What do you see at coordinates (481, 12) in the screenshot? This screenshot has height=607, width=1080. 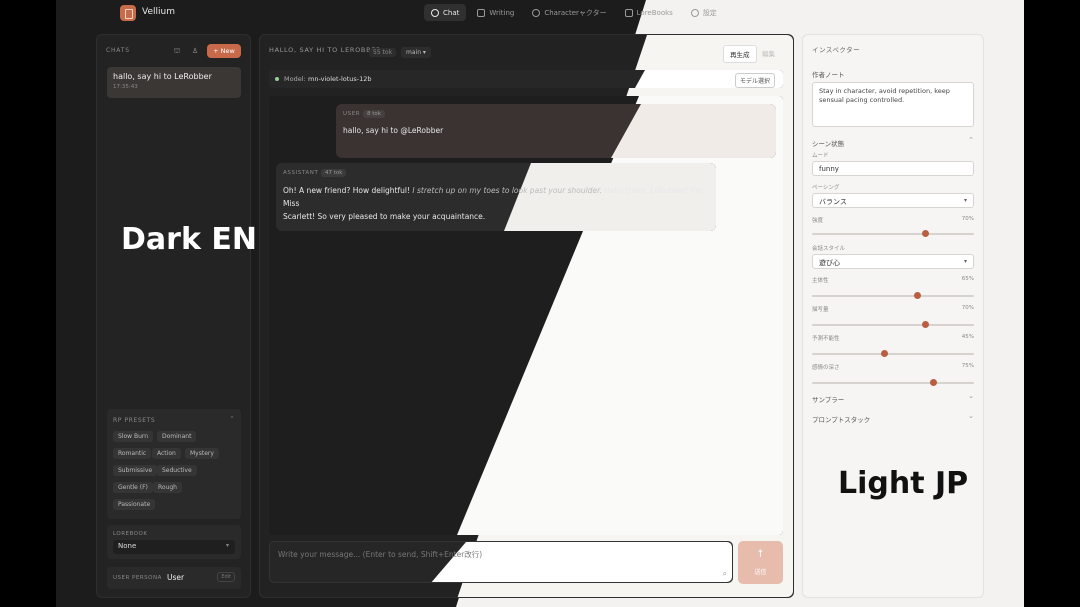 I see `pencil-icon` at bounding box center [481, 12].